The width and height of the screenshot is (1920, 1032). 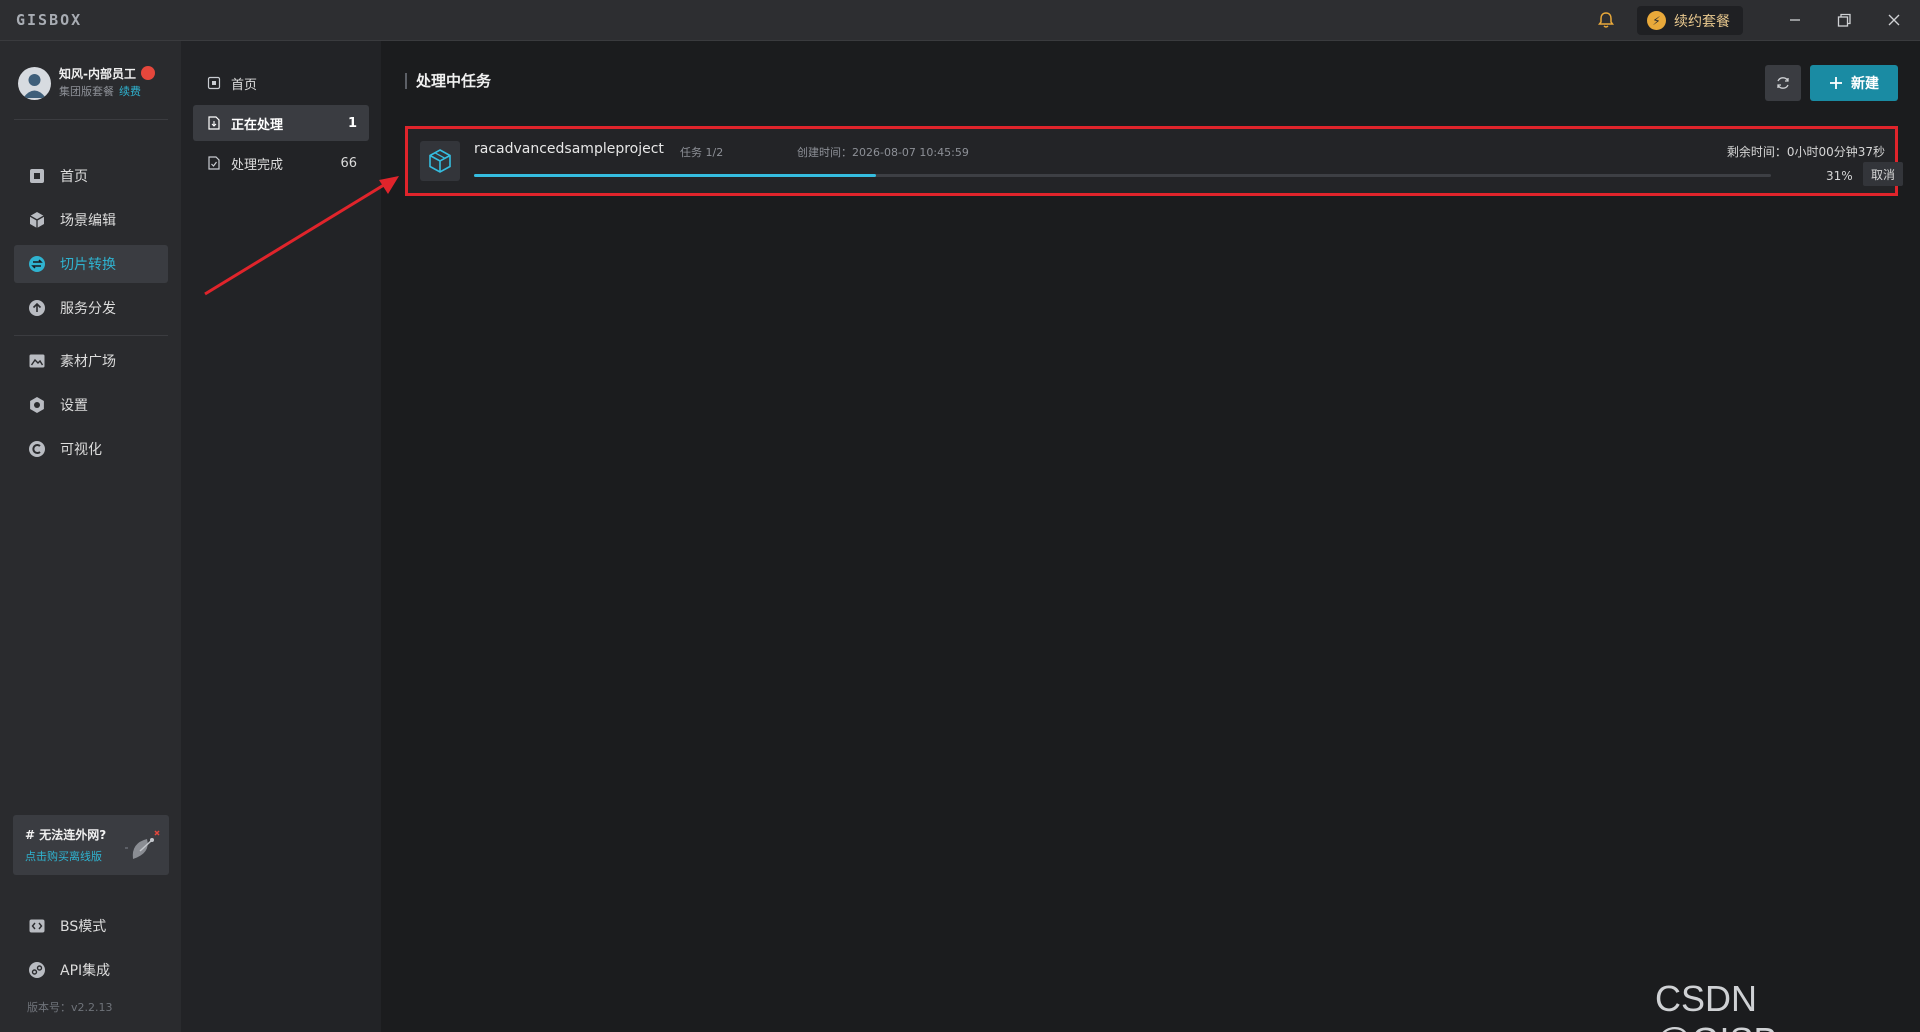 I want to click on bell-icon, so click(x=1606, y=20).